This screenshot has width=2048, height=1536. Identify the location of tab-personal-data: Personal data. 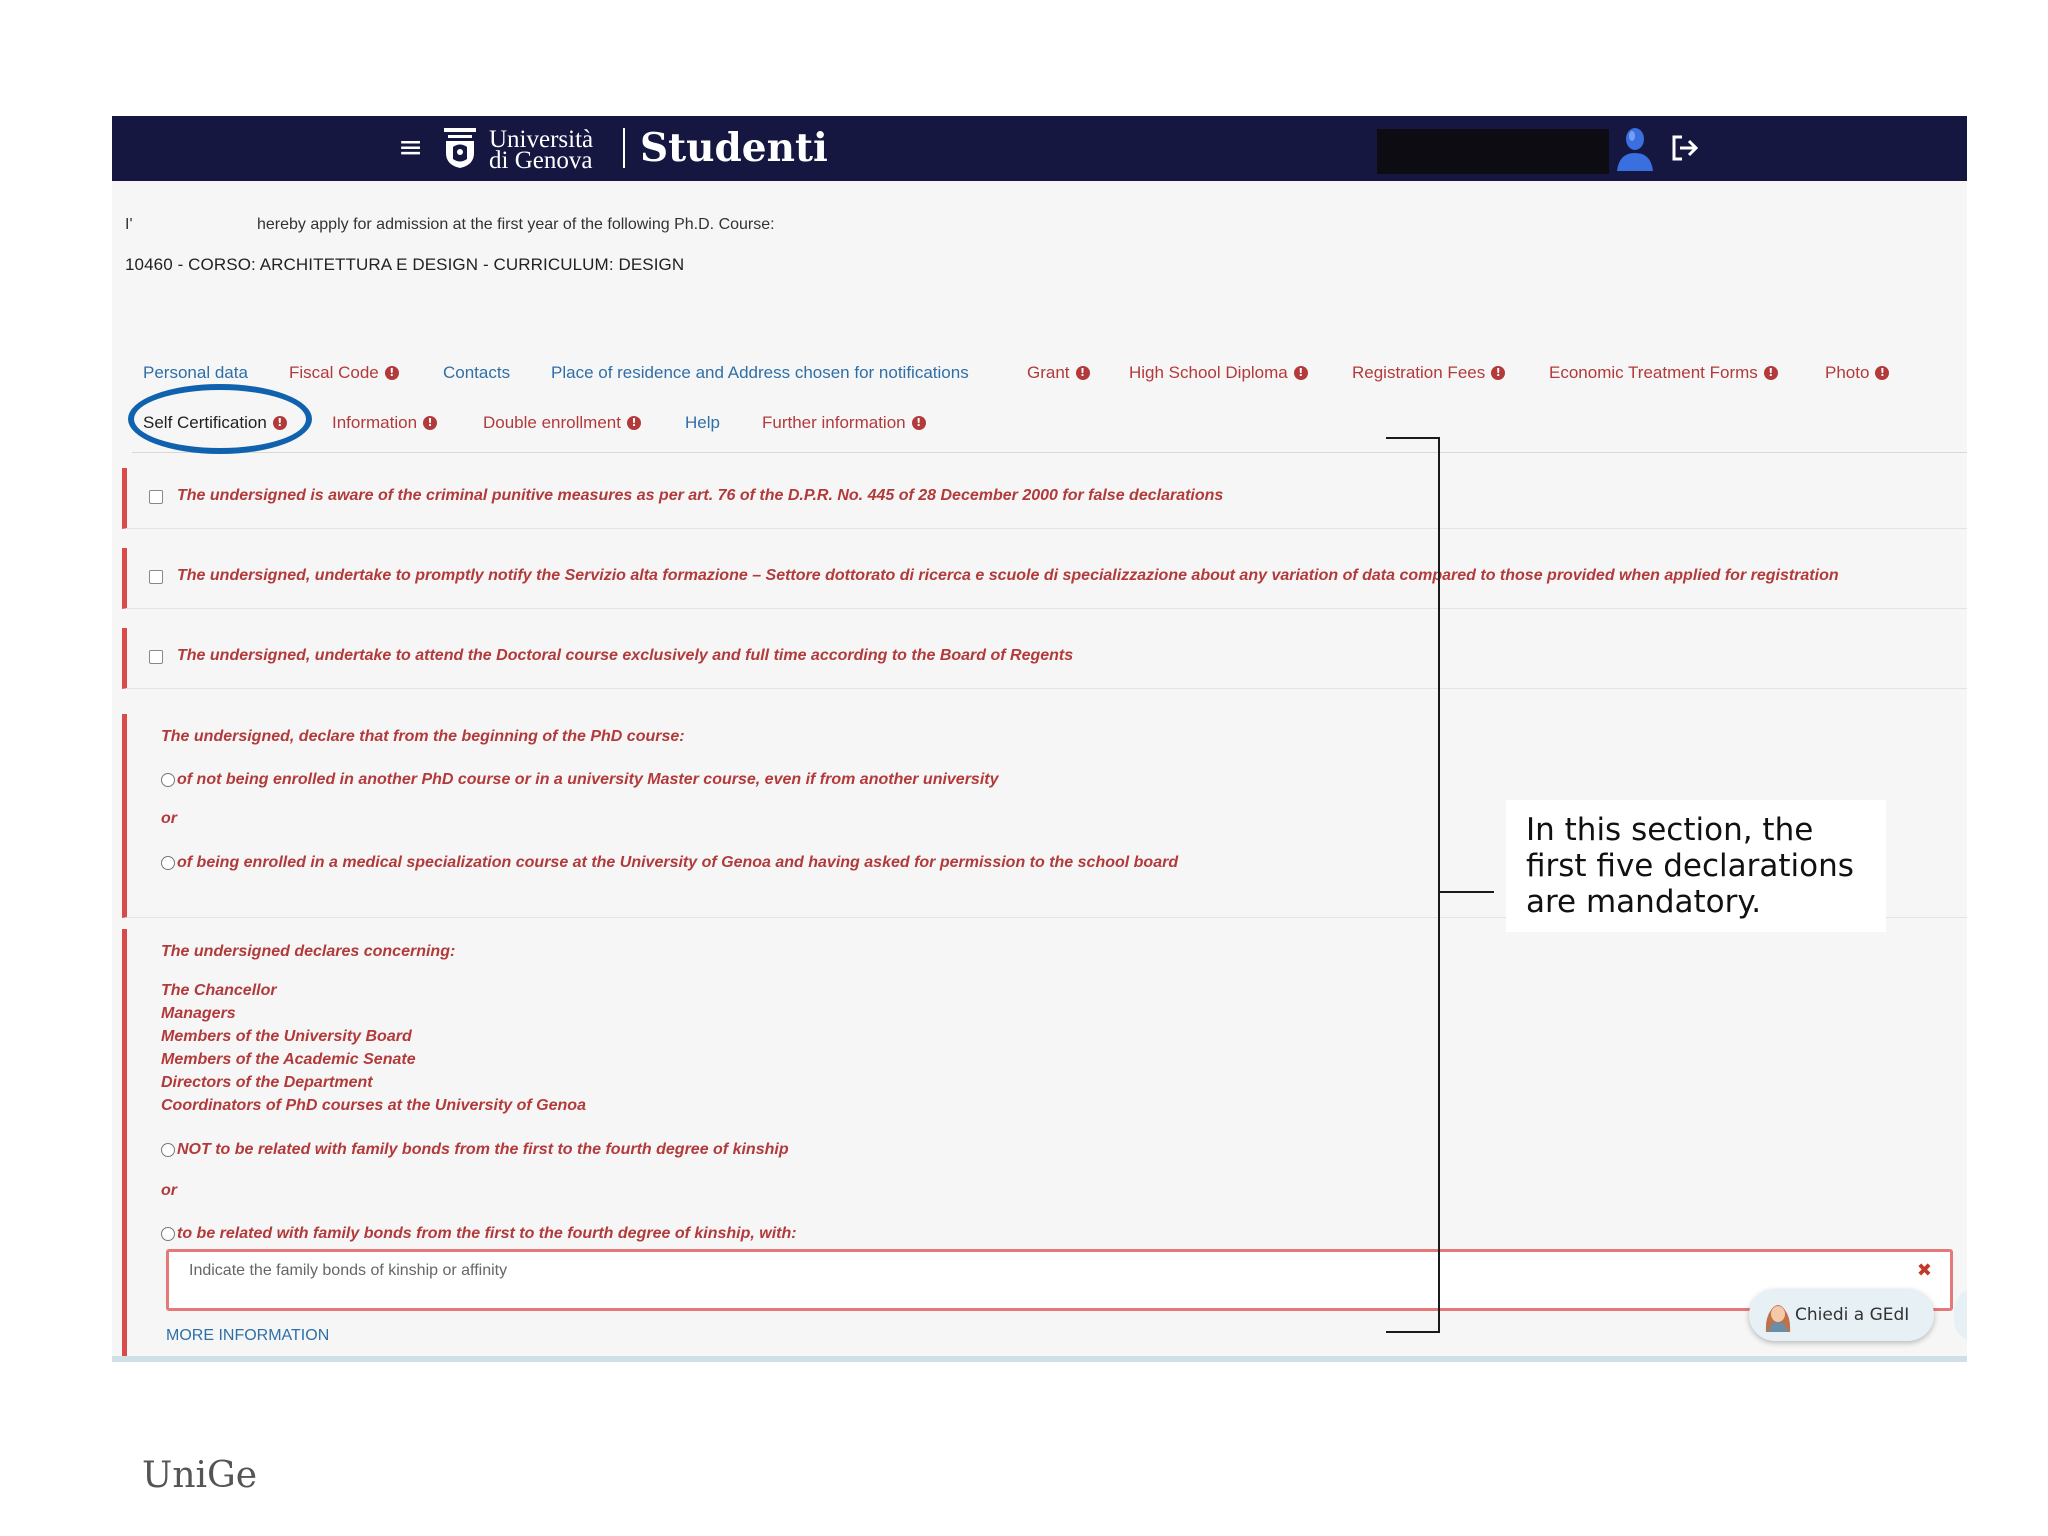
(195, 373).